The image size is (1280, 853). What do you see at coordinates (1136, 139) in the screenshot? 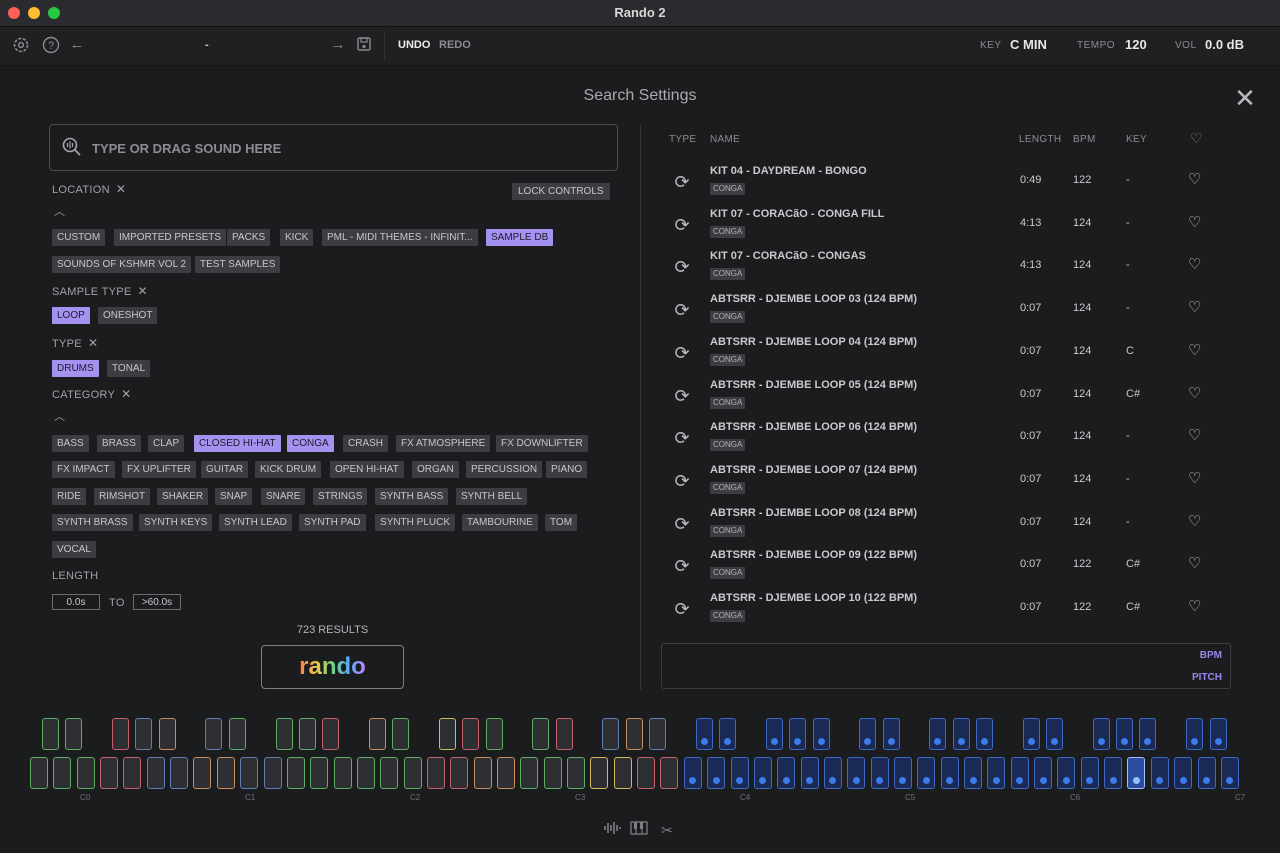
I see `header-key: KEY` at bounding box center [1136, 139].